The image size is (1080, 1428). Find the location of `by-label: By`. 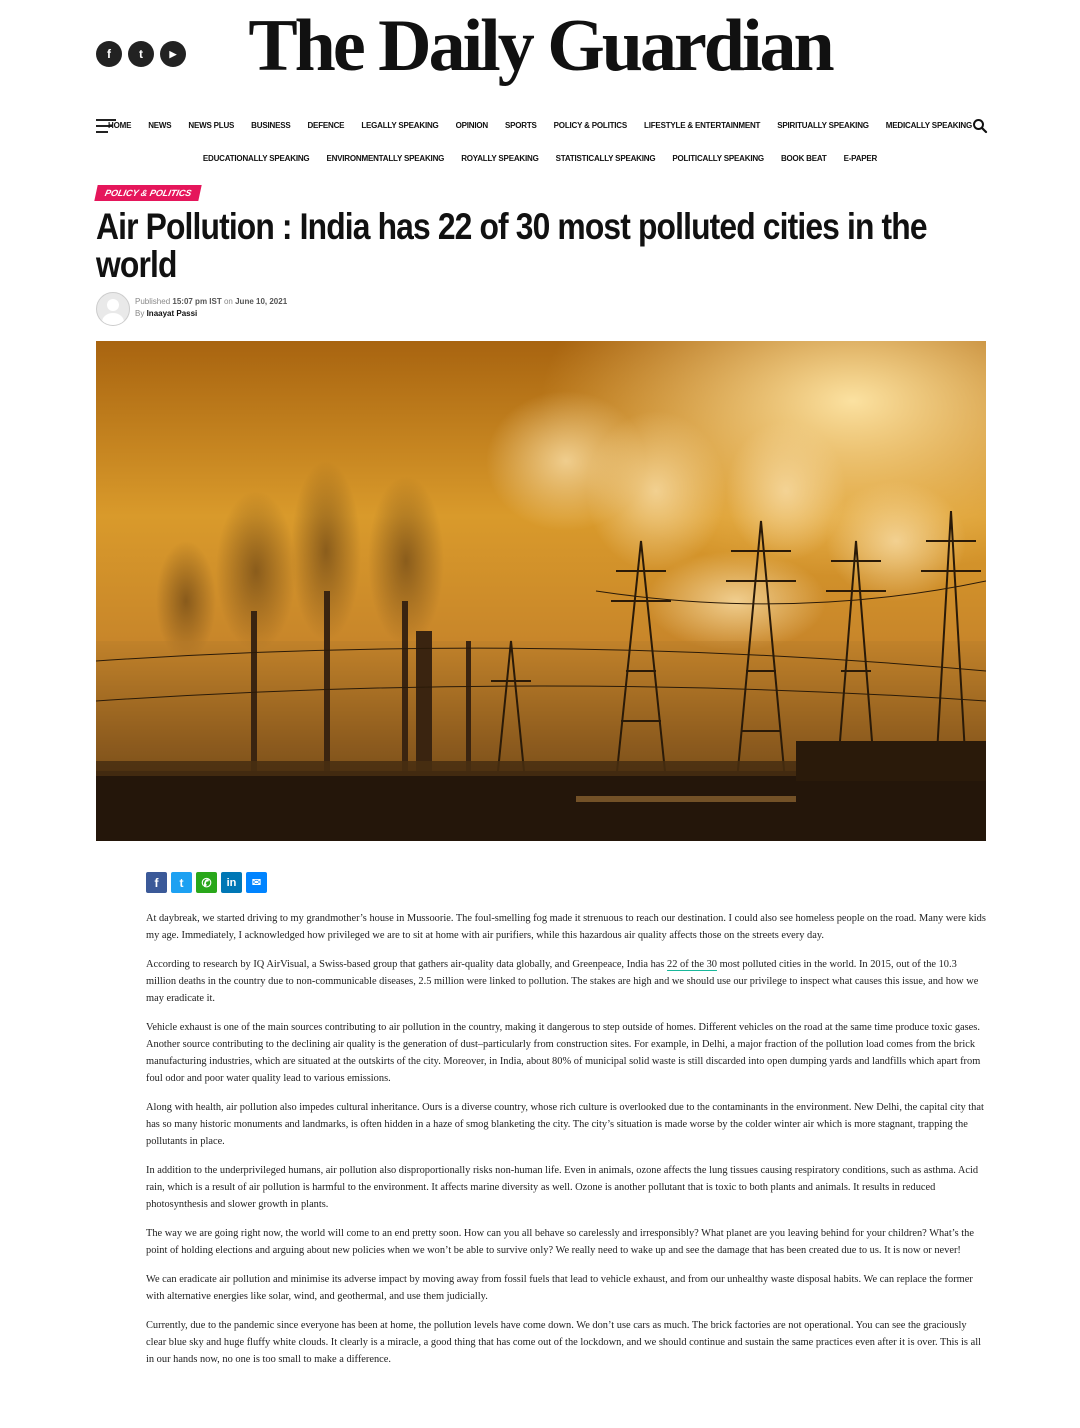

by-label: By is located at coordinates (140, 313).